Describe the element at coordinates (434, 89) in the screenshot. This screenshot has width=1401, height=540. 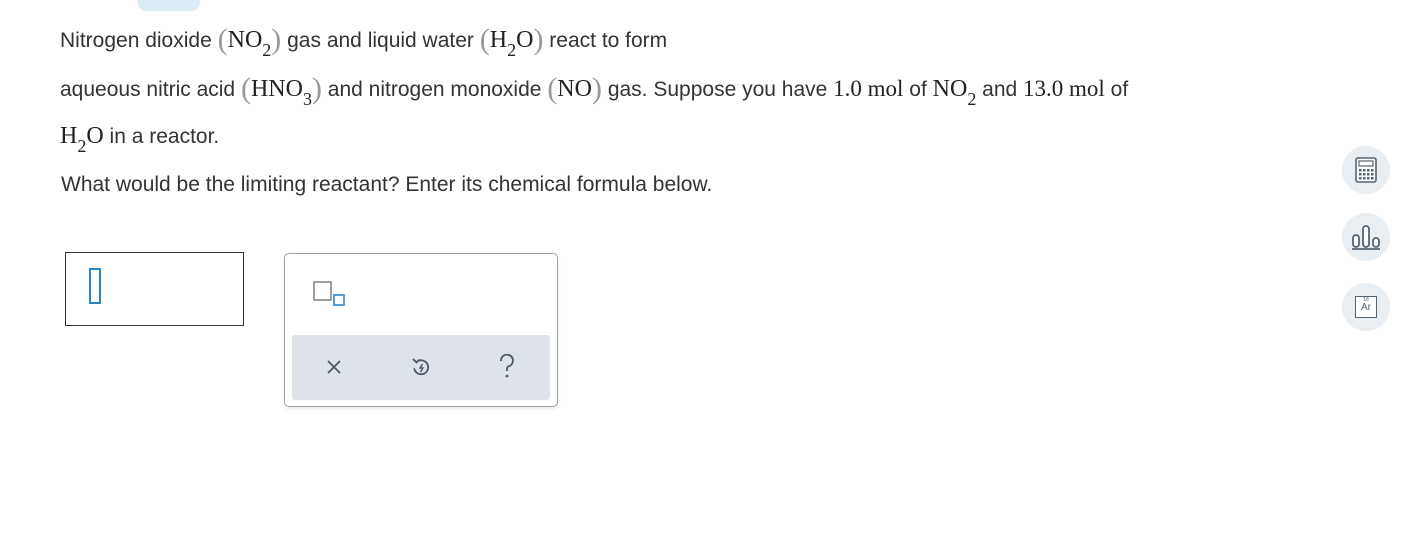
I see `problem-text: and nitrogen monoxide` at that location.